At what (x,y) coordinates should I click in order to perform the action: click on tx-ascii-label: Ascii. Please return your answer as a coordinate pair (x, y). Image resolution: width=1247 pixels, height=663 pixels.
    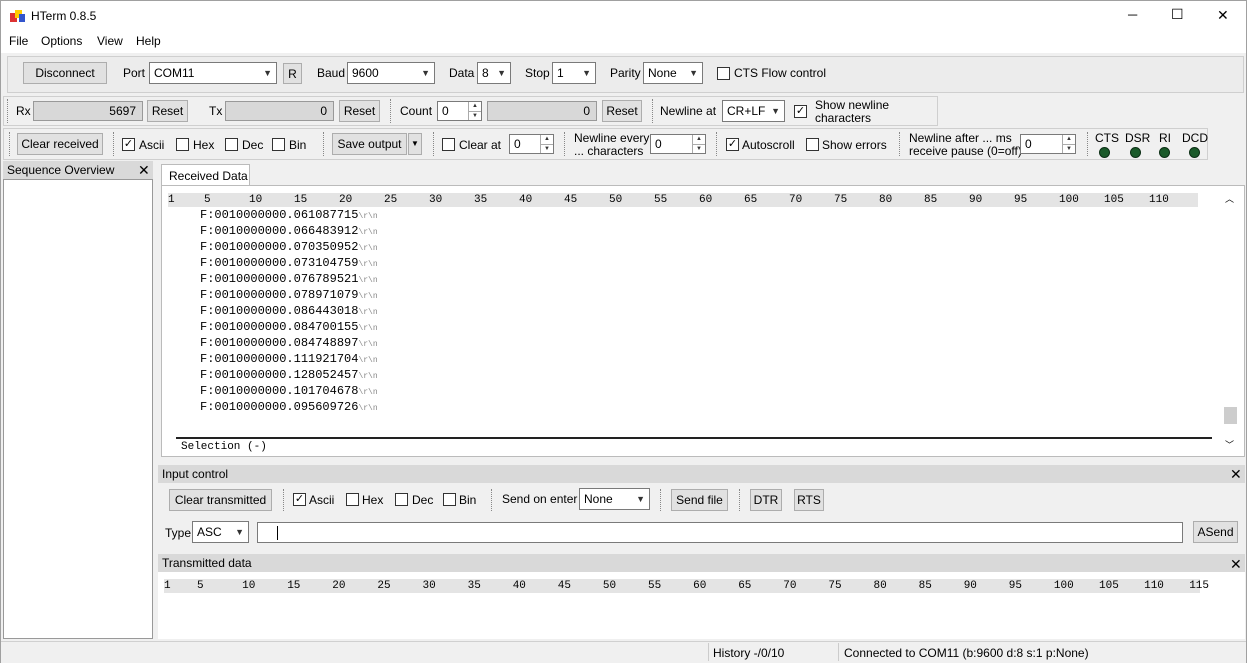
    Looking at the image, I should click on (322, 500).